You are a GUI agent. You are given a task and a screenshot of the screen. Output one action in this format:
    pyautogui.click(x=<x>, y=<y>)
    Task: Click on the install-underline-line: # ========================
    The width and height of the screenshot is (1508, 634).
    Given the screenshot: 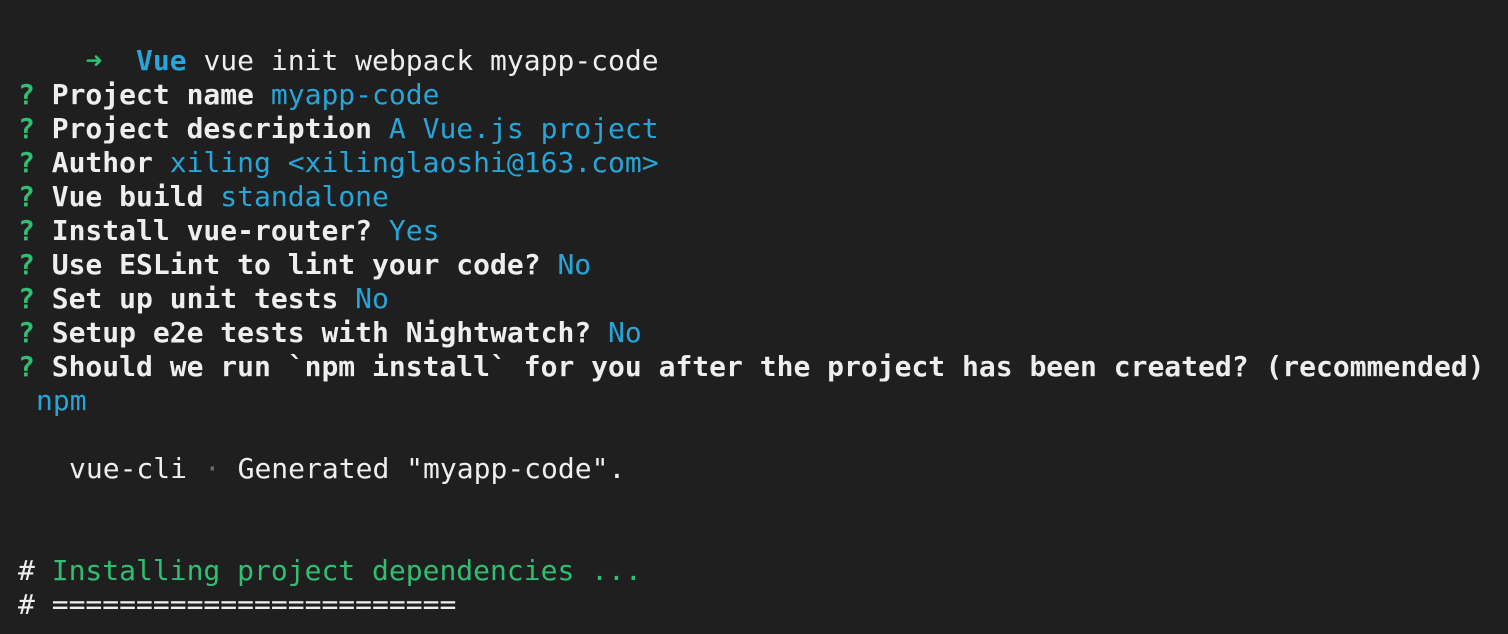 What is the action you would take?
    pyautogui.click(x=237, y=605)
    